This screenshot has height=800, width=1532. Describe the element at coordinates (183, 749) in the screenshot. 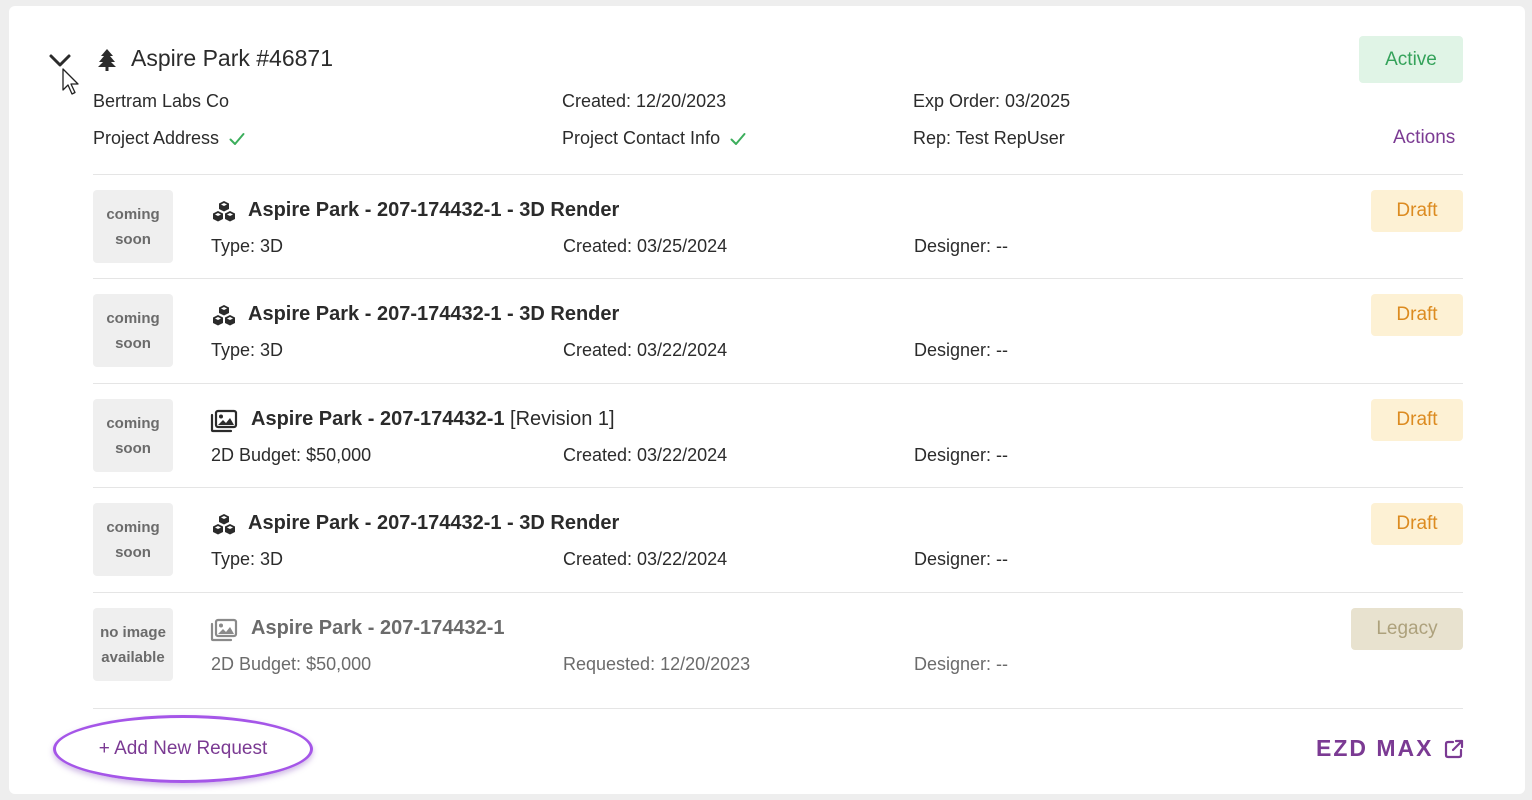

I see `add-new-request-button: + Add New Request` at that location.